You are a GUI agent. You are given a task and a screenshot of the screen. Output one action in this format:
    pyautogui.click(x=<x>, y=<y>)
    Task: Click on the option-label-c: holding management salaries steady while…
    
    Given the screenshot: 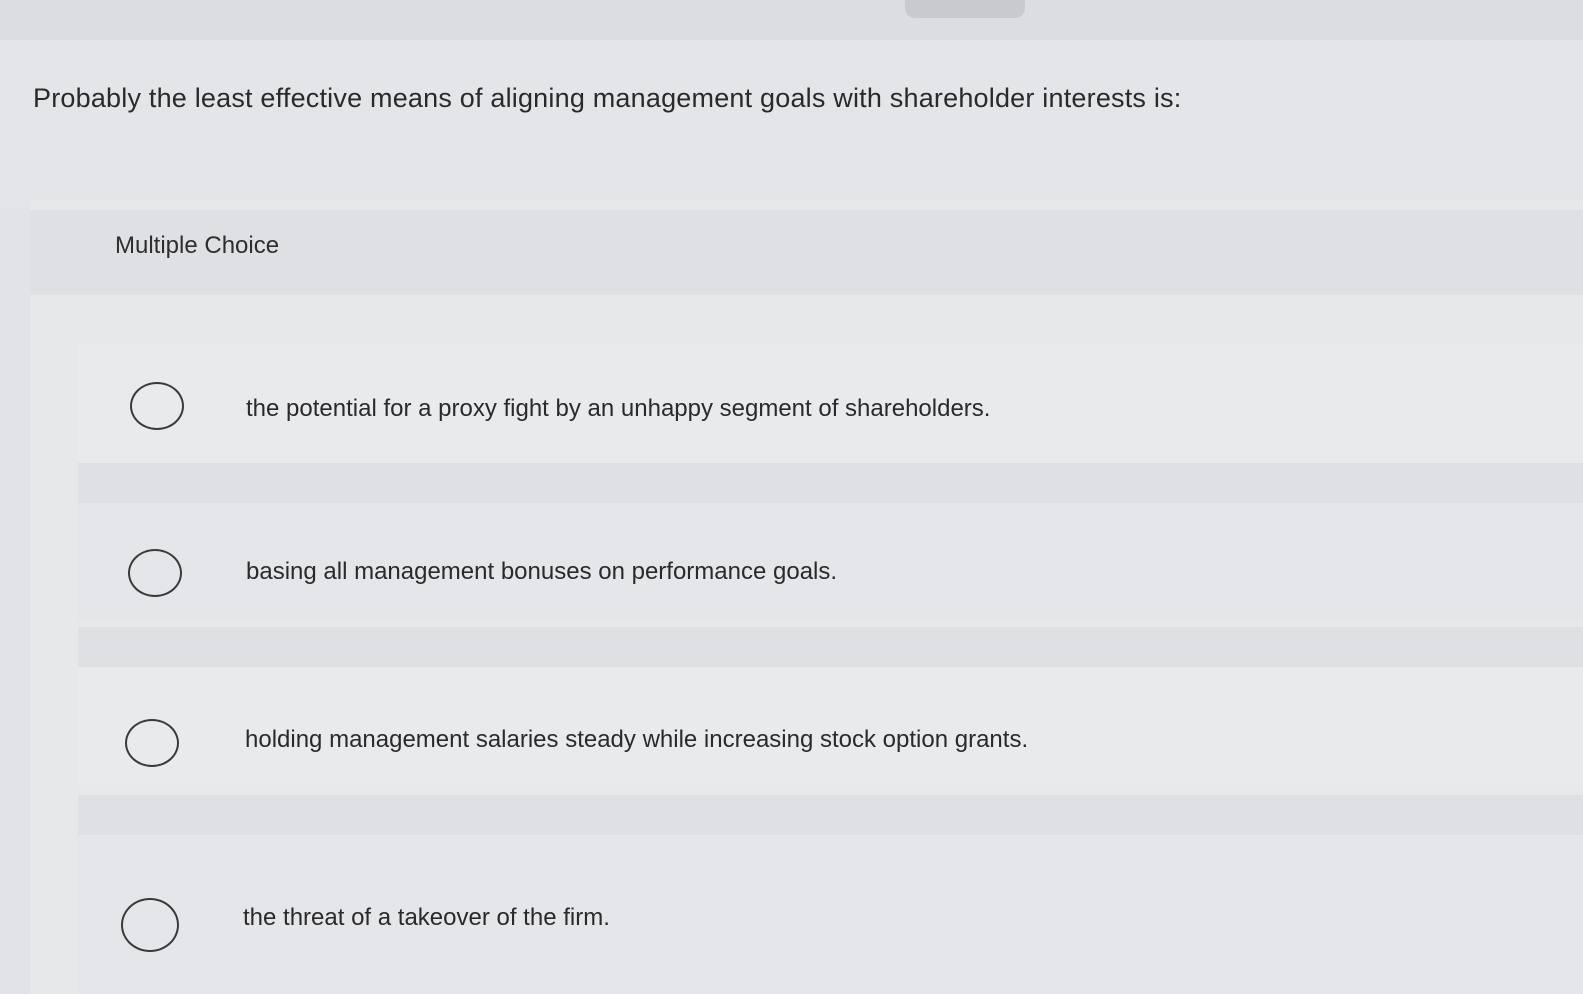 What is the action you would take?
    pyautogui.click(x=636, y=740)
    